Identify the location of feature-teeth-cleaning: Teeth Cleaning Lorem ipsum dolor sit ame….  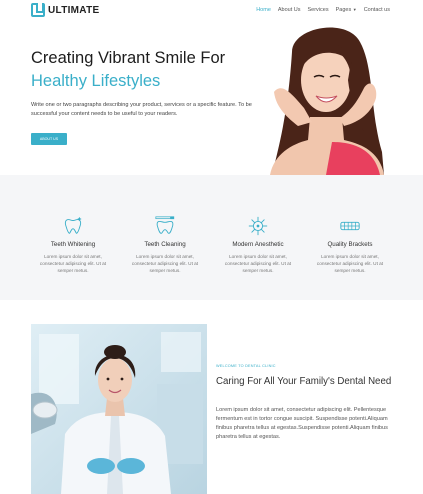
(165, 244).